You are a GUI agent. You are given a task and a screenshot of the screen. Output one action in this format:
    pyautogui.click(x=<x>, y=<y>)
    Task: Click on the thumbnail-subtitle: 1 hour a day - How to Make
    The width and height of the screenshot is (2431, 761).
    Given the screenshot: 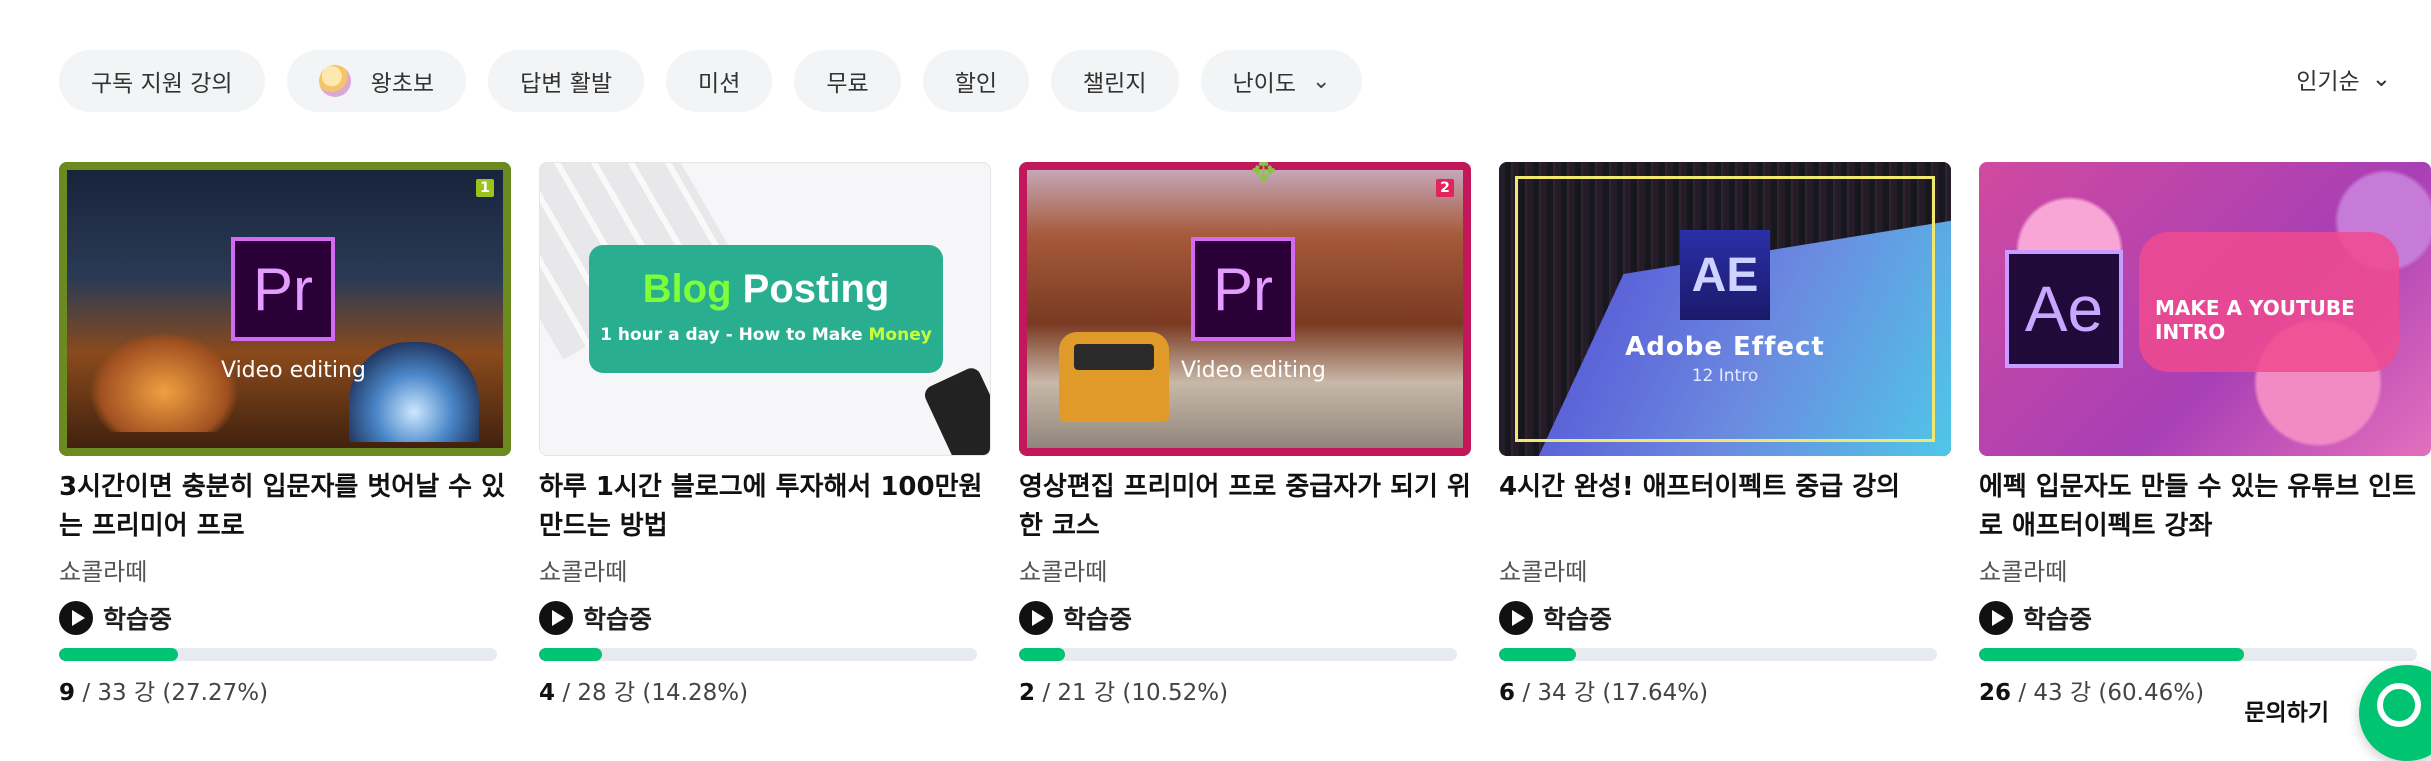 What is the action you would take?
    pyautogui.click(x=731, y=335)
    